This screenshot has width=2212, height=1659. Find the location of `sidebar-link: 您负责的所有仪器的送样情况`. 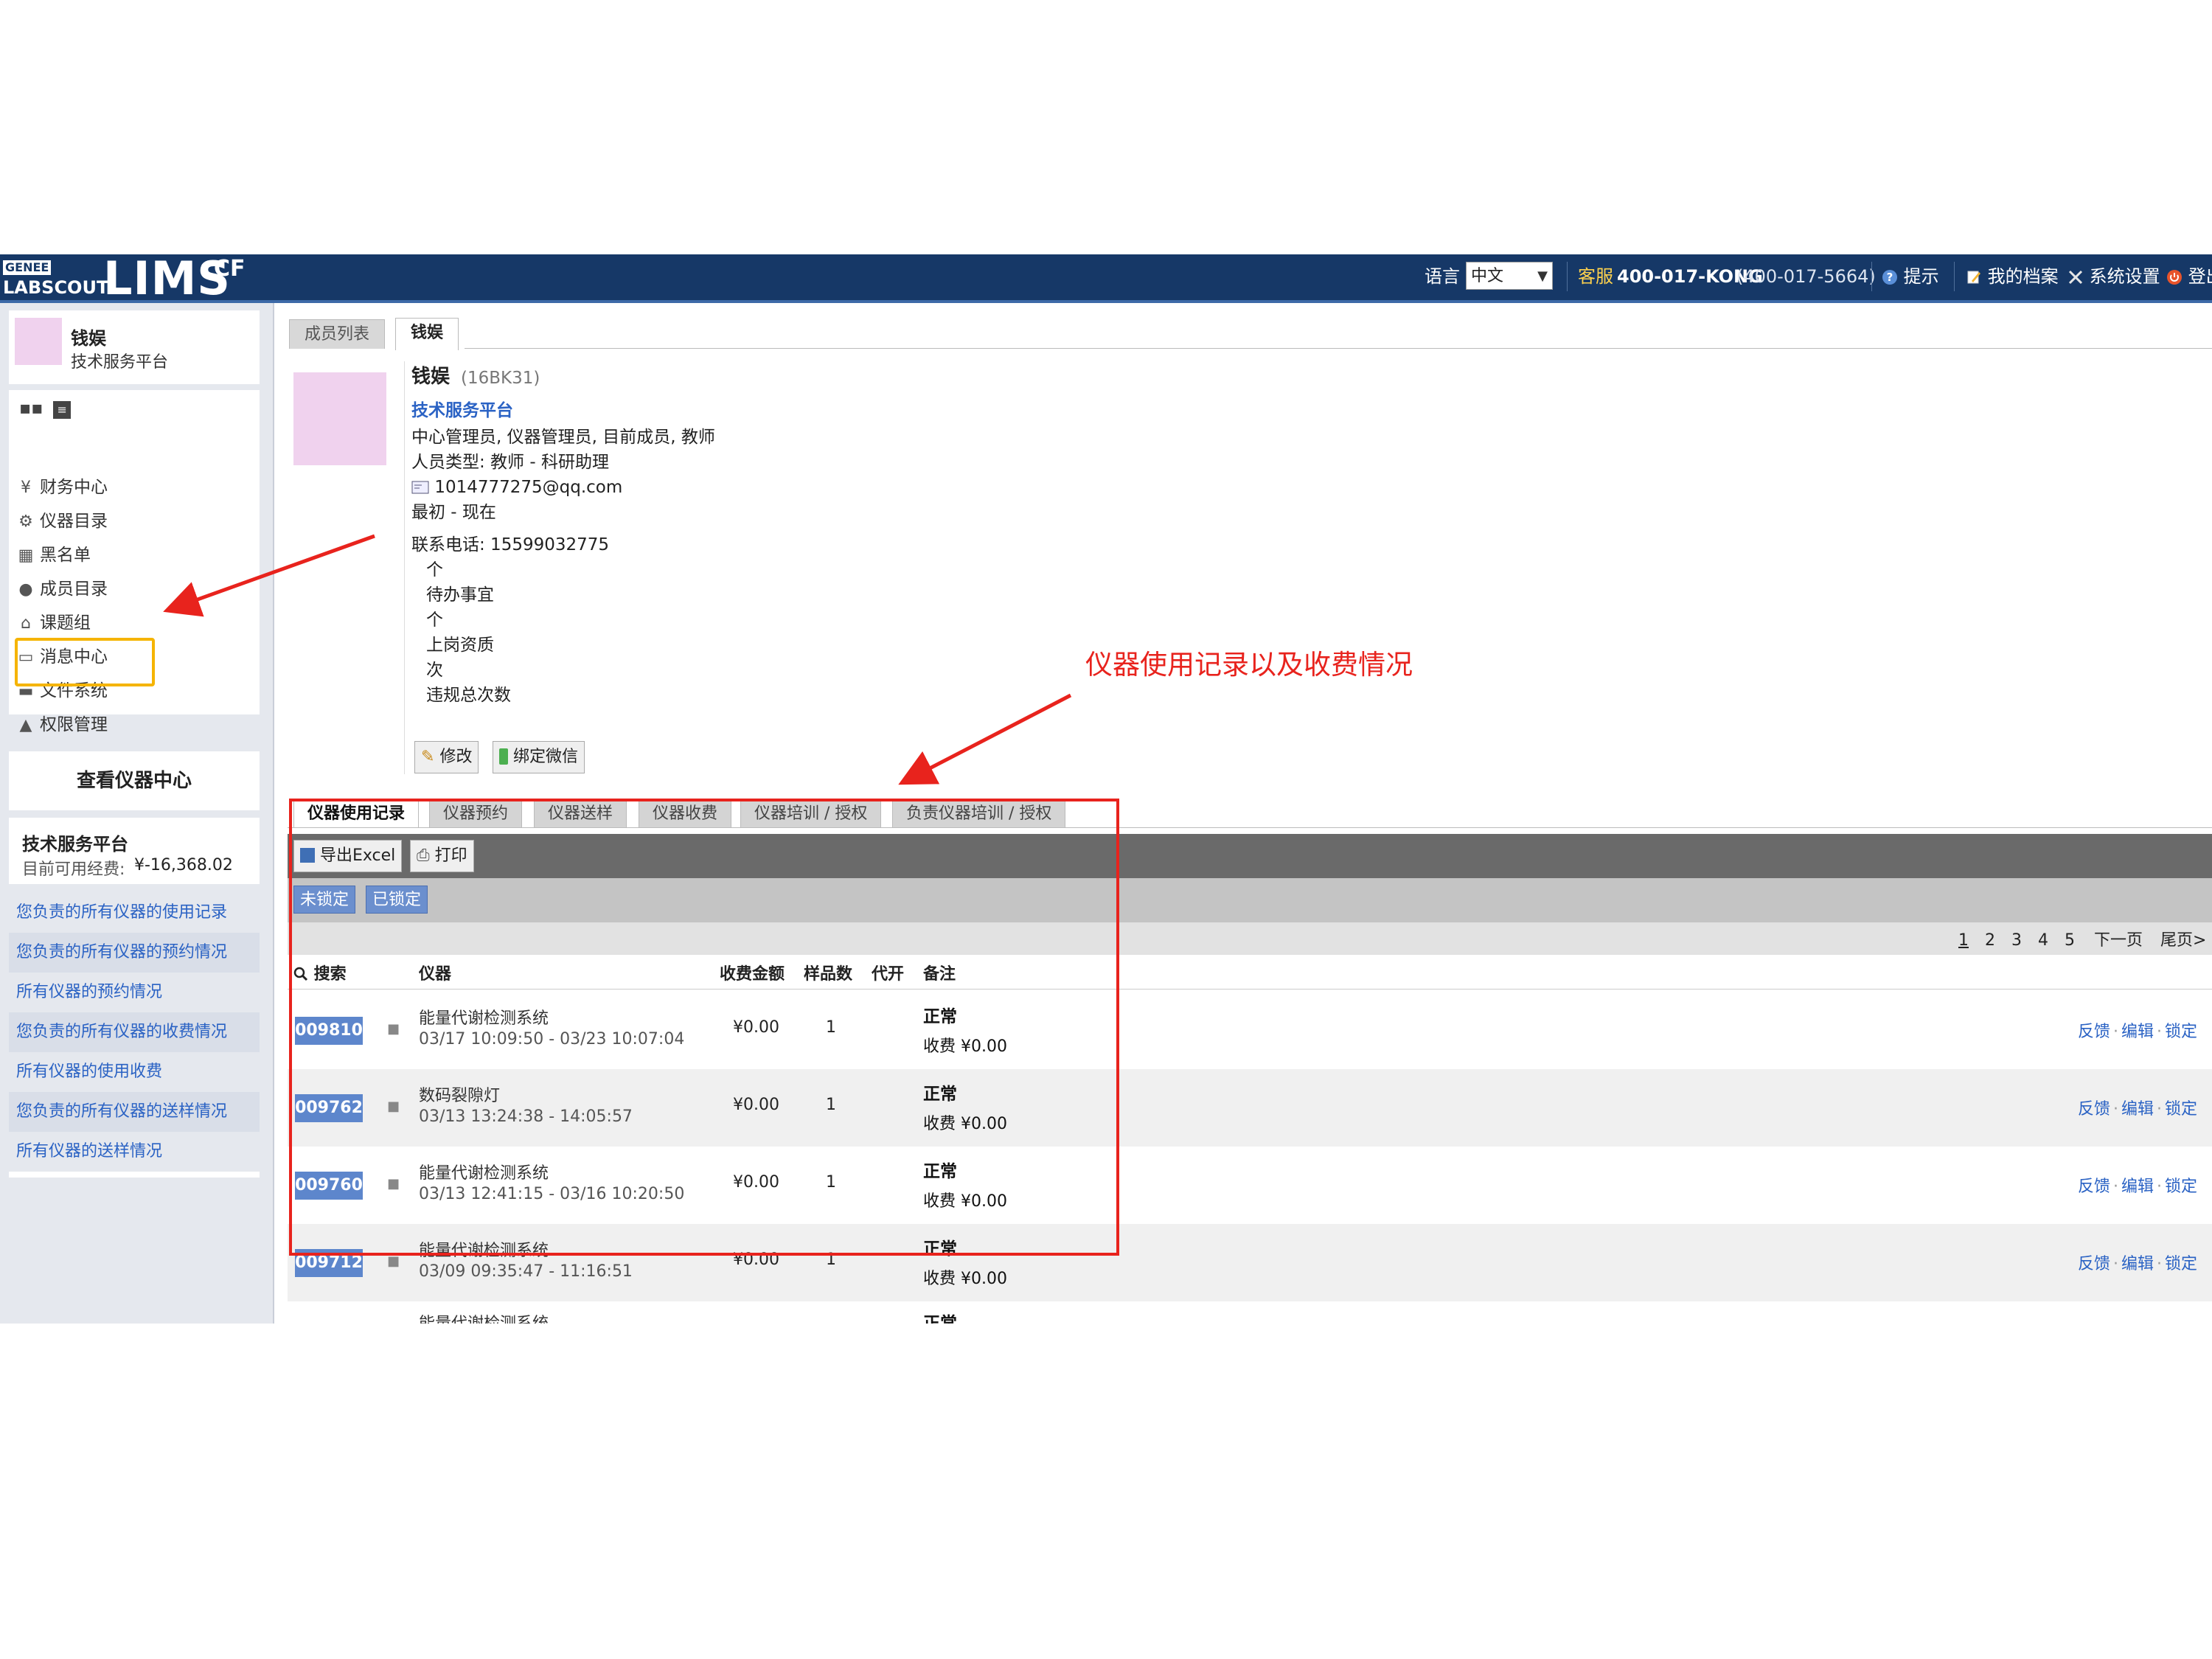

sidebar-link: 您负责的所有仪器的送样情况 is located at coordinates (134, 1112).